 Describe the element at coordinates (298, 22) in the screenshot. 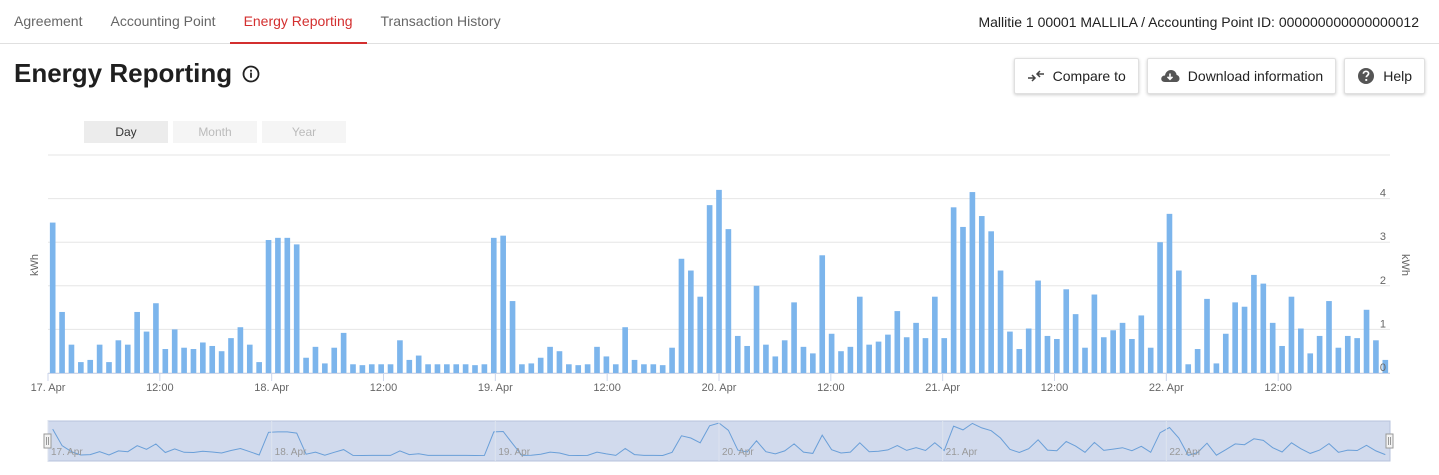

I see `tab-energy-reporting: Energy Reporting` at that location.